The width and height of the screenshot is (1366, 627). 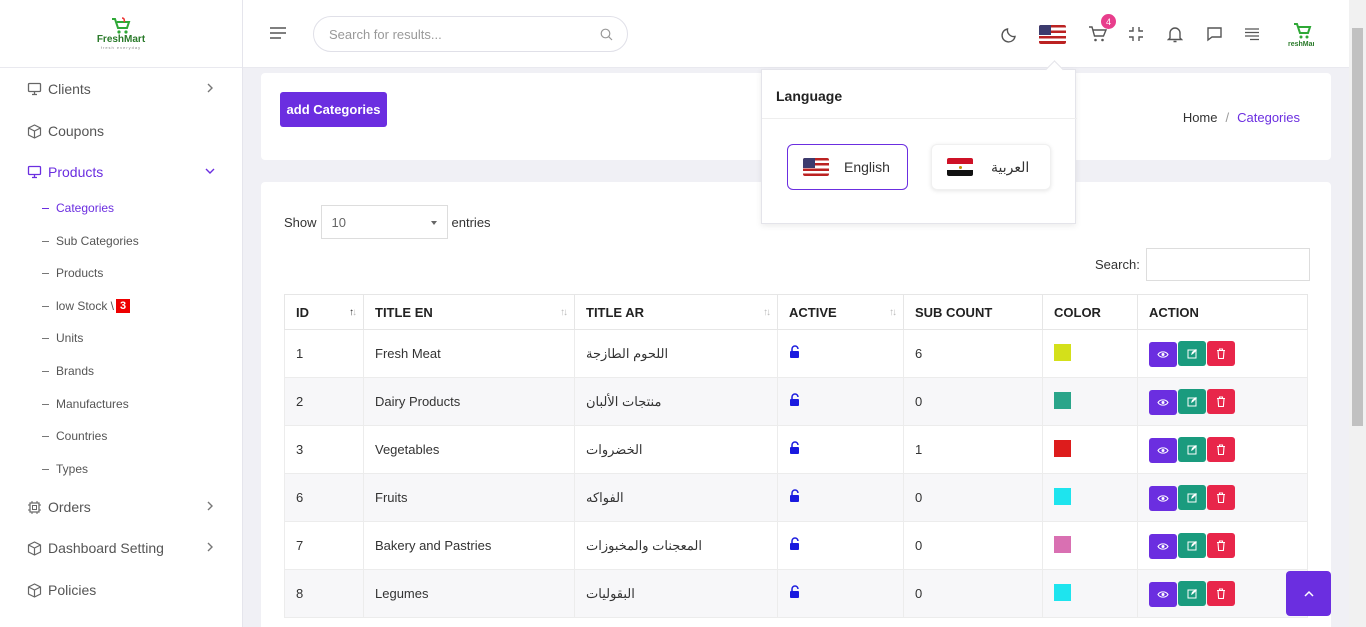 I want to click on add-categories-button: add Categories, so click(x=333, y=109).